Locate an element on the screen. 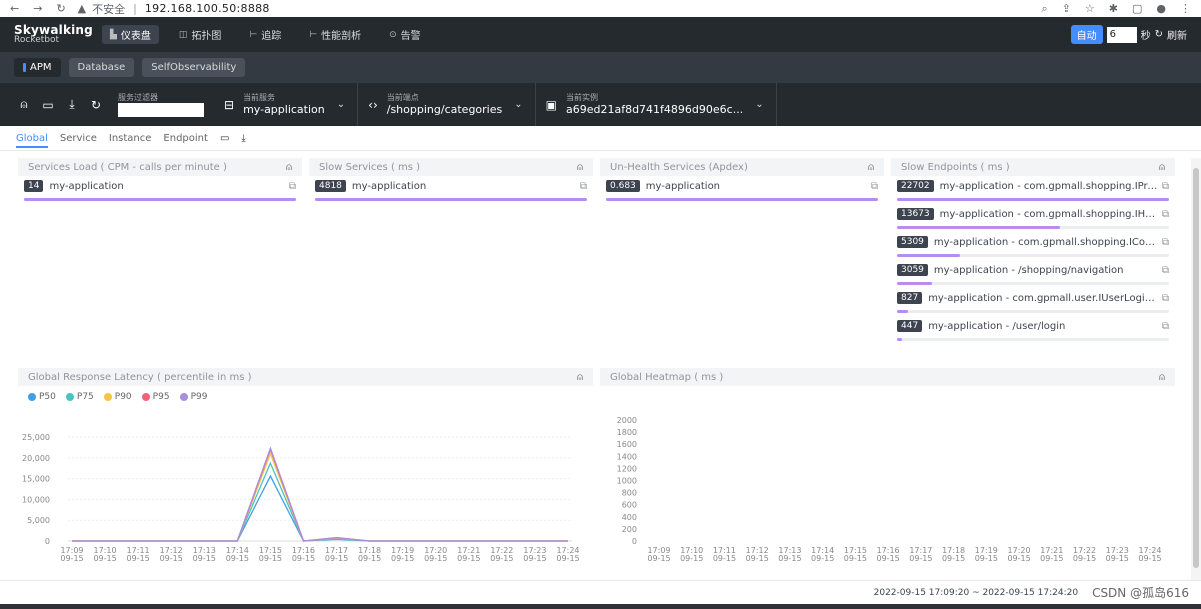 The image size is (1201, 609). list-item: 0.683 my-application ⧉ is located at coordinates (742, 190).